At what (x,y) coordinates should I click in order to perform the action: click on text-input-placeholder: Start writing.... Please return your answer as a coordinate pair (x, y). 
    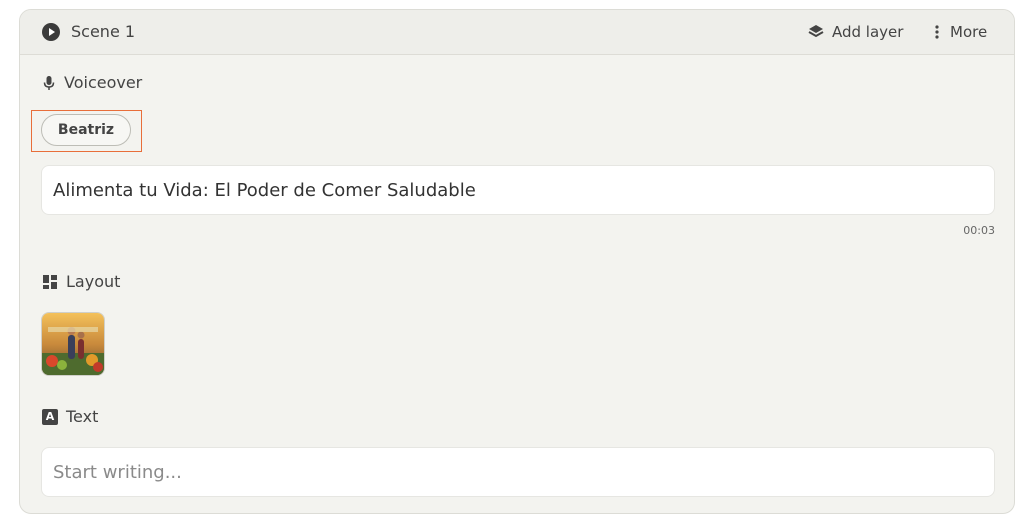
    Looking at the image, I should click on (117, 472).